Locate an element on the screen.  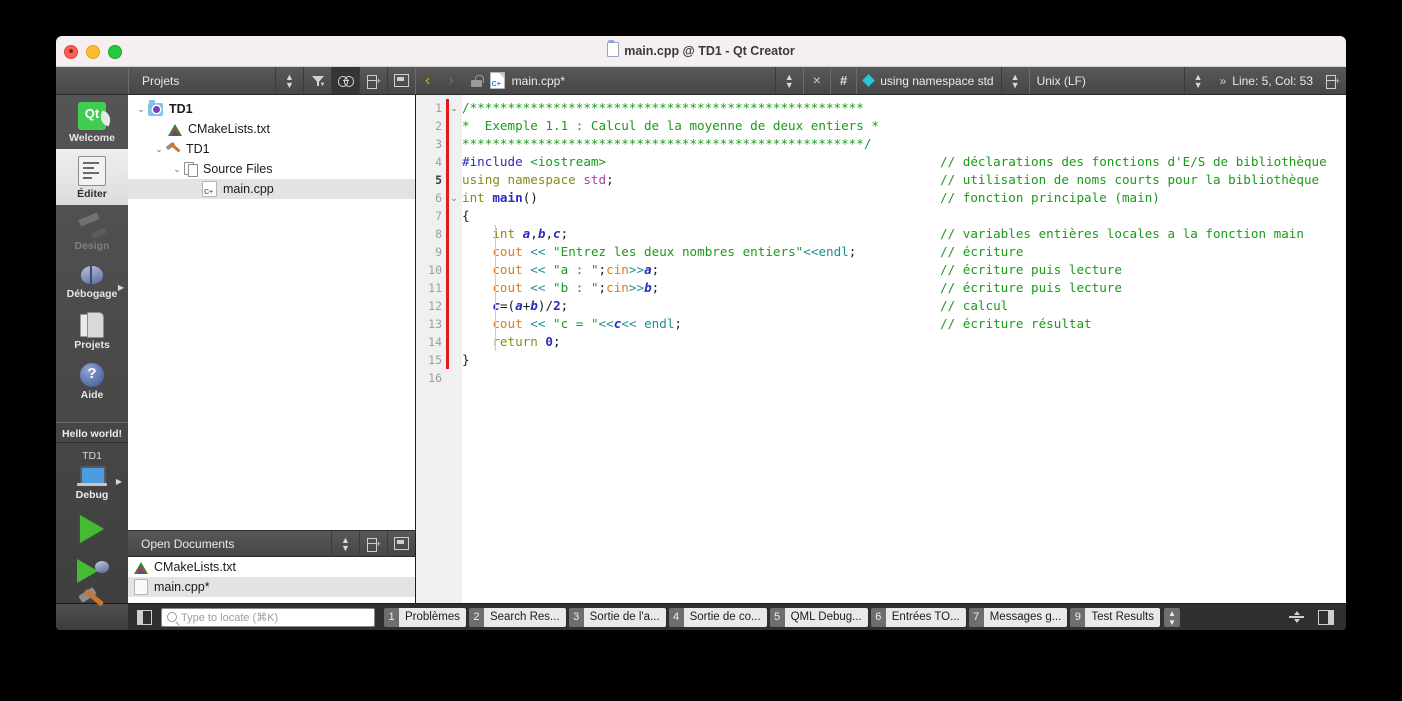
sidebar-item-debogage: ▶ Débogage is located at coordinates (92, 281).